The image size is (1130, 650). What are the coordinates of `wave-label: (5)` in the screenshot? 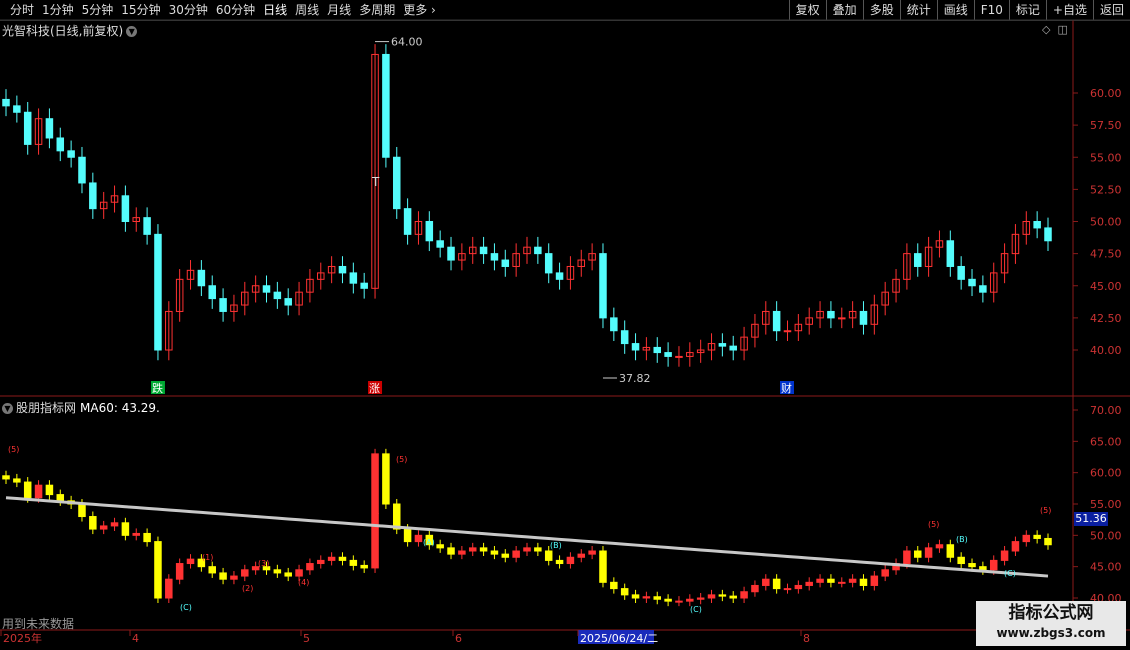 It's located at (1045, 510).